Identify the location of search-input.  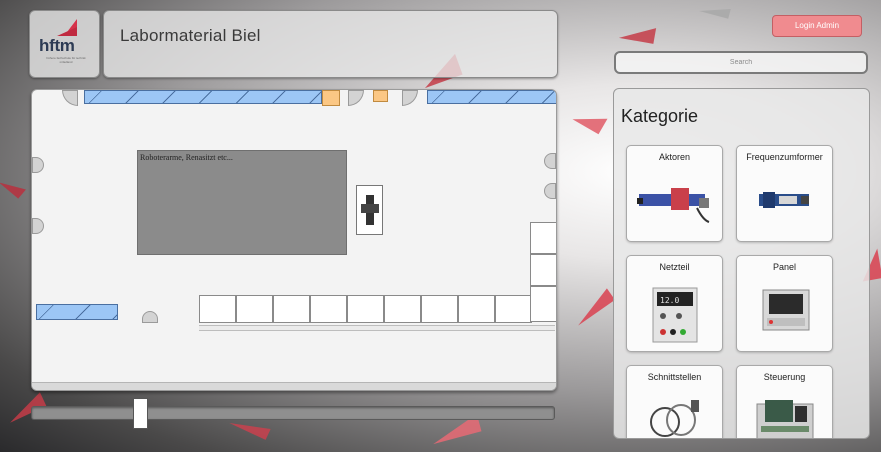
(741, 62).